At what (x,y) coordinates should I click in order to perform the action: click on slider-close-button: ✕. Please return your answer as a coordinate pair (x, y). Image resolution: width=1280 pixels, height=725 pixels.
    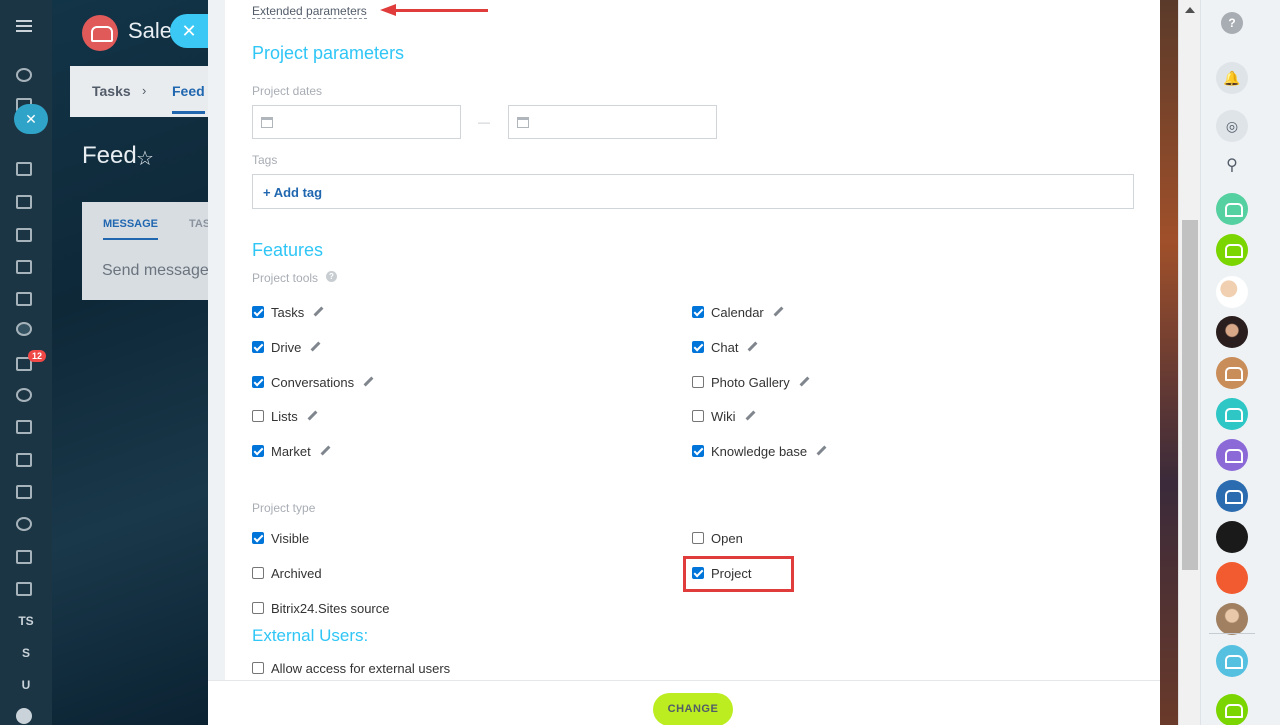
    Looking at the image, I should click on (189, 31).